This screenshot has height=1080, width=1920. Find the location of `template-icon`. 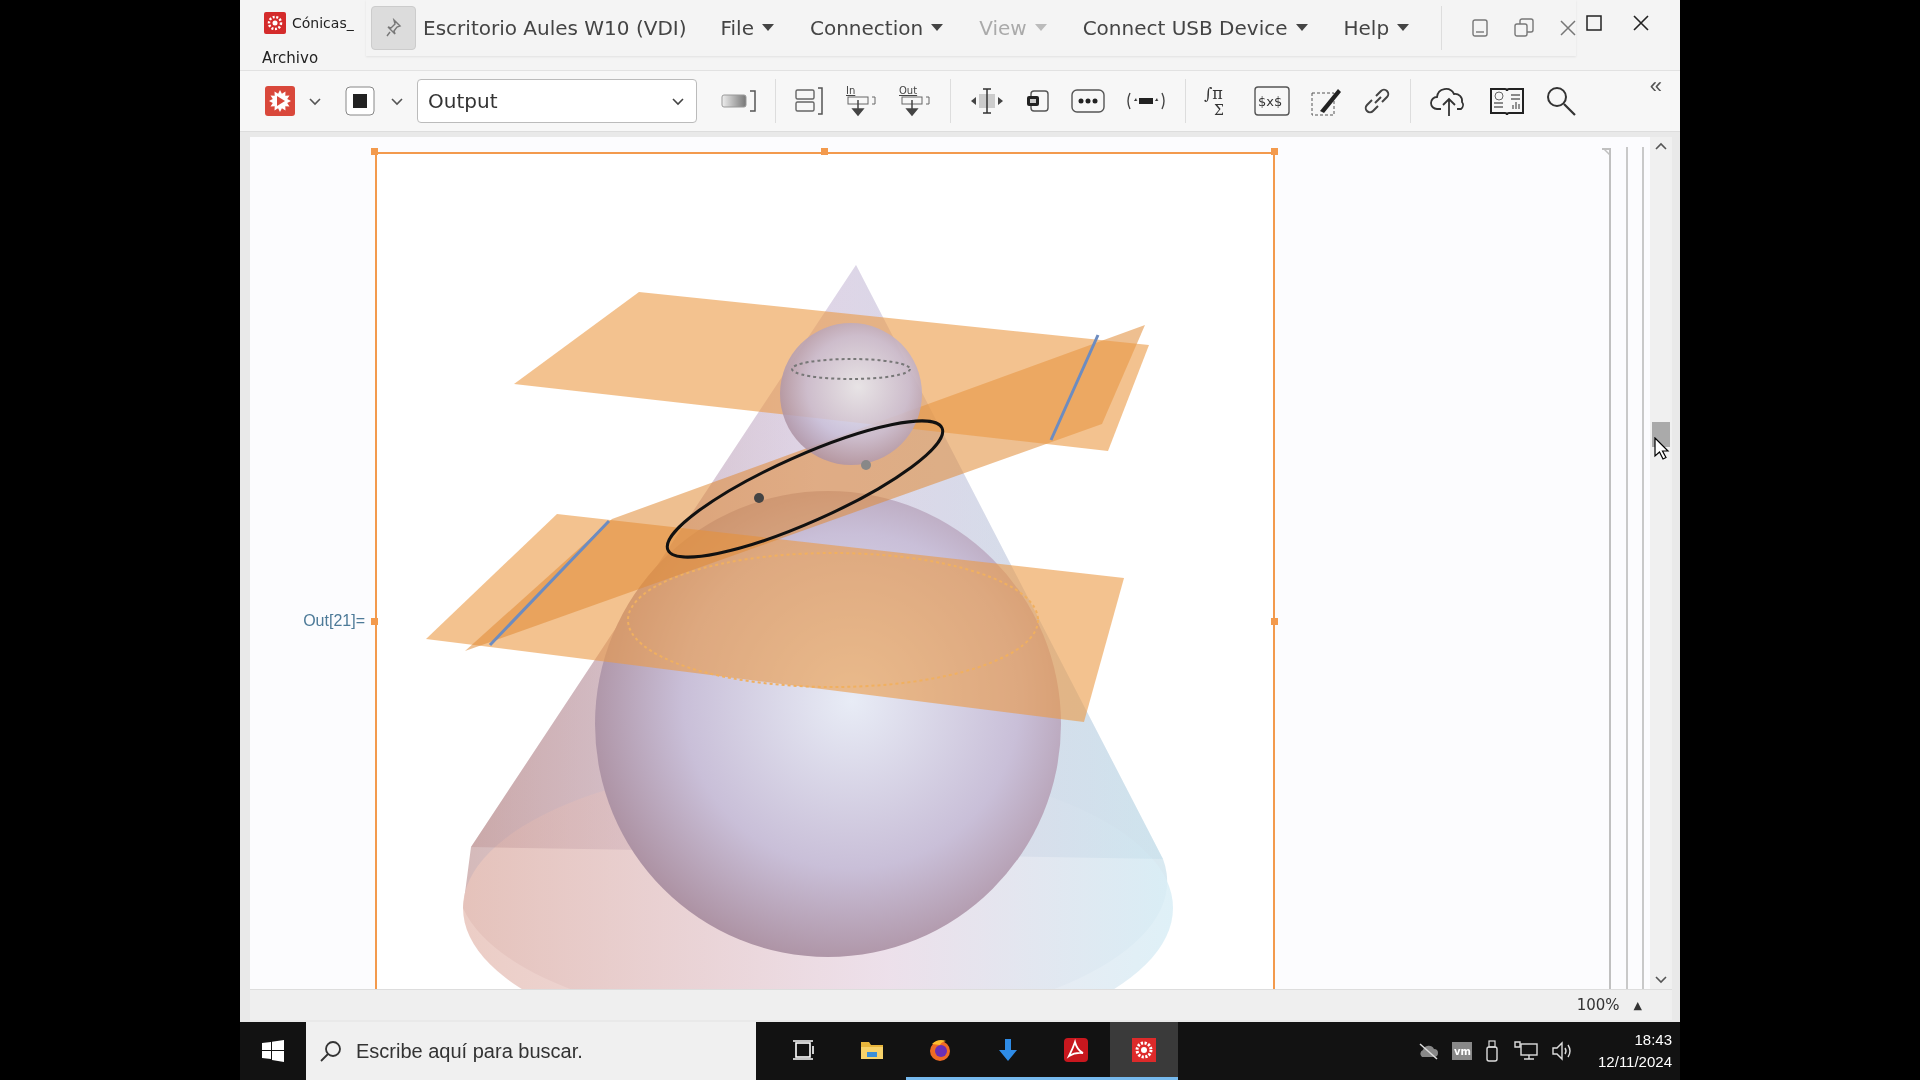

template-icon is located at coordinates (1146, 101).